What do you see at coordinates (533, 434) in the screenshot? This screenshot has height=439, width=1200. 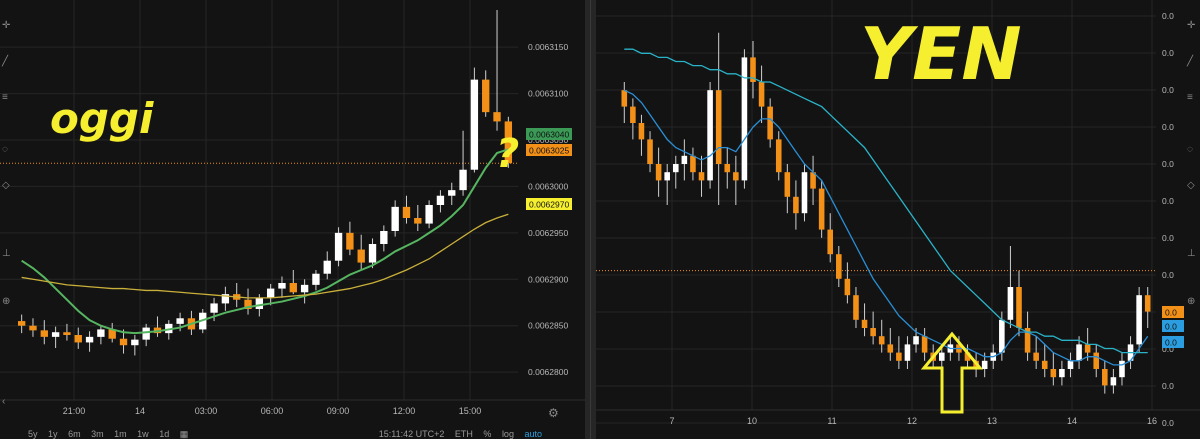 I see `auto-toggle: auto` at bounding box center [533, 434].